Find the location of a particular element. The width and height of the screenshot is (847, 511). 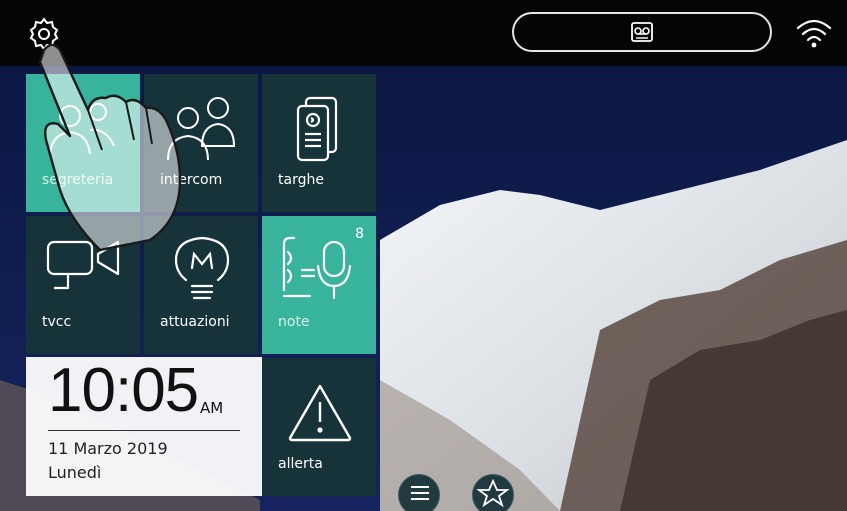

door-panel-icon is located at coordinates (317, 129).